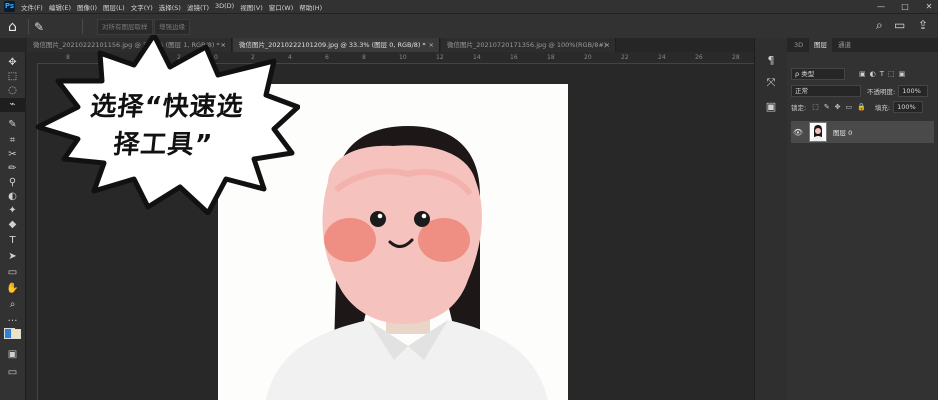 This screenshot has width=938, height=400. What do you see at coordinates (908, 107) in the screenshot?
I see `fill-input: 100%` at bounding box center [908, 107].